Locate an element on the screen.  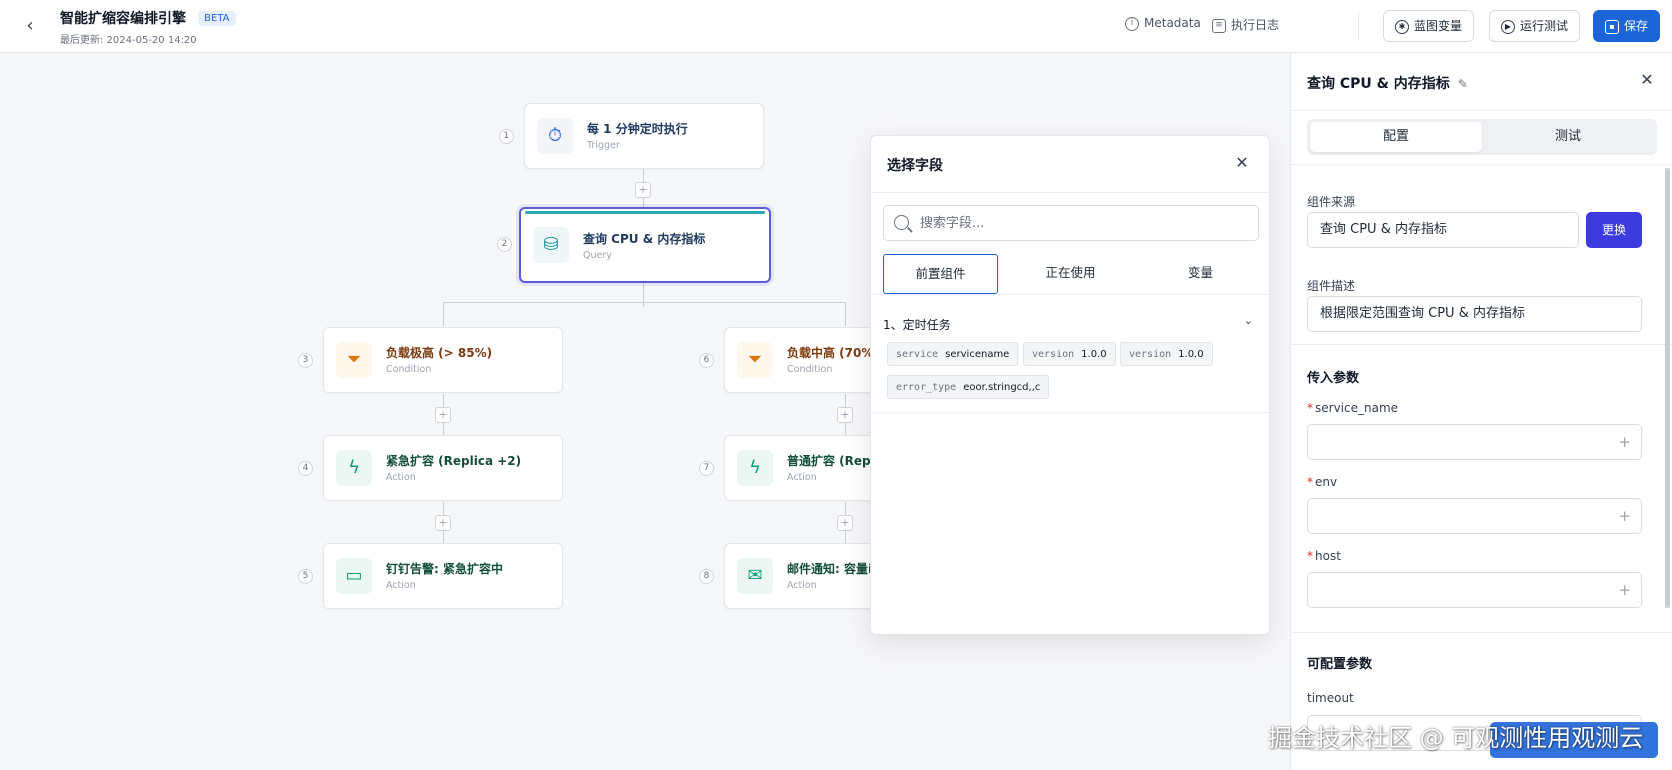
log-icon: ≡ is located at coordinates (1219, 25).